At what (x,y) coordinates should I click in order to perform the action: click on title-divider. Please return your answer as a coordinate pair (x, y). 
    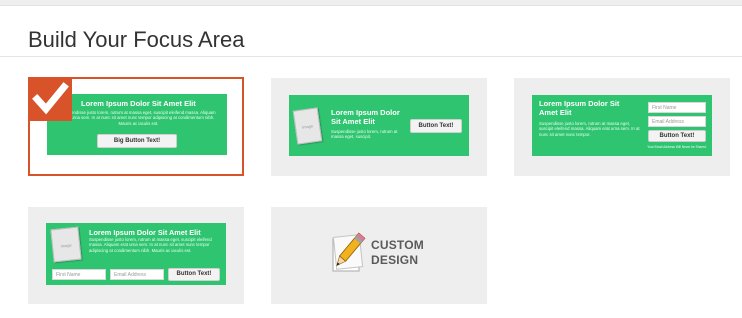
    Looking at the image, I should click on (371, 56).